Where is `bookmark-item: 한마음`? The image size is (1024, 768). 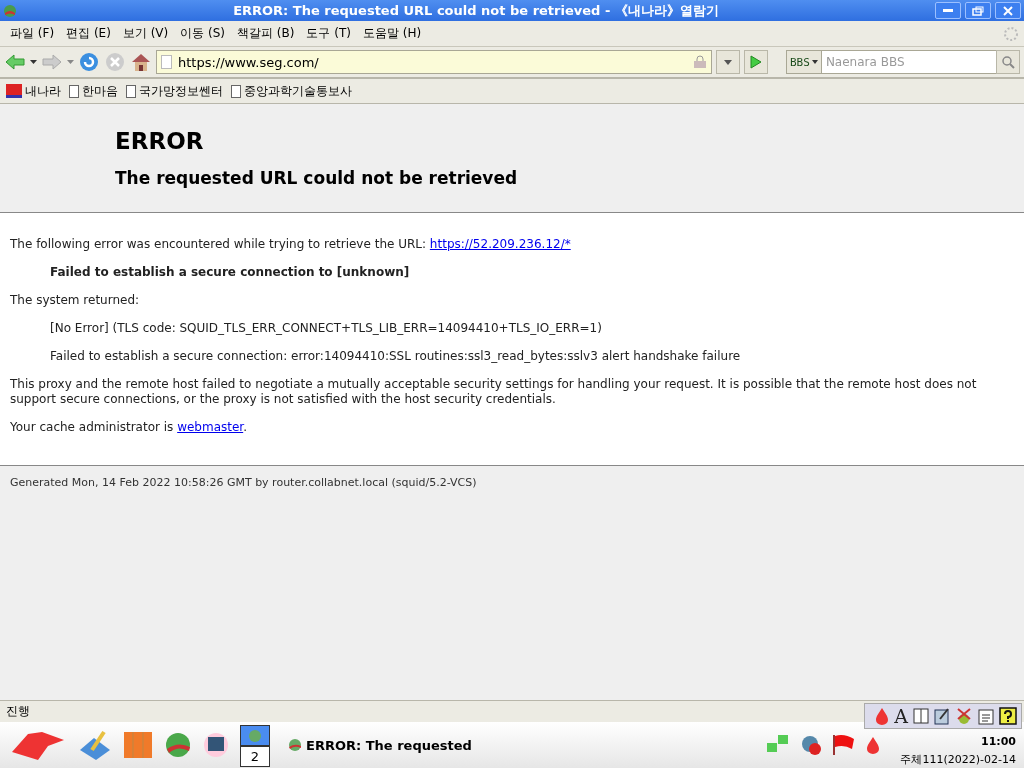
bookmark-item: 한마음 is located at coordinates (93, 91).